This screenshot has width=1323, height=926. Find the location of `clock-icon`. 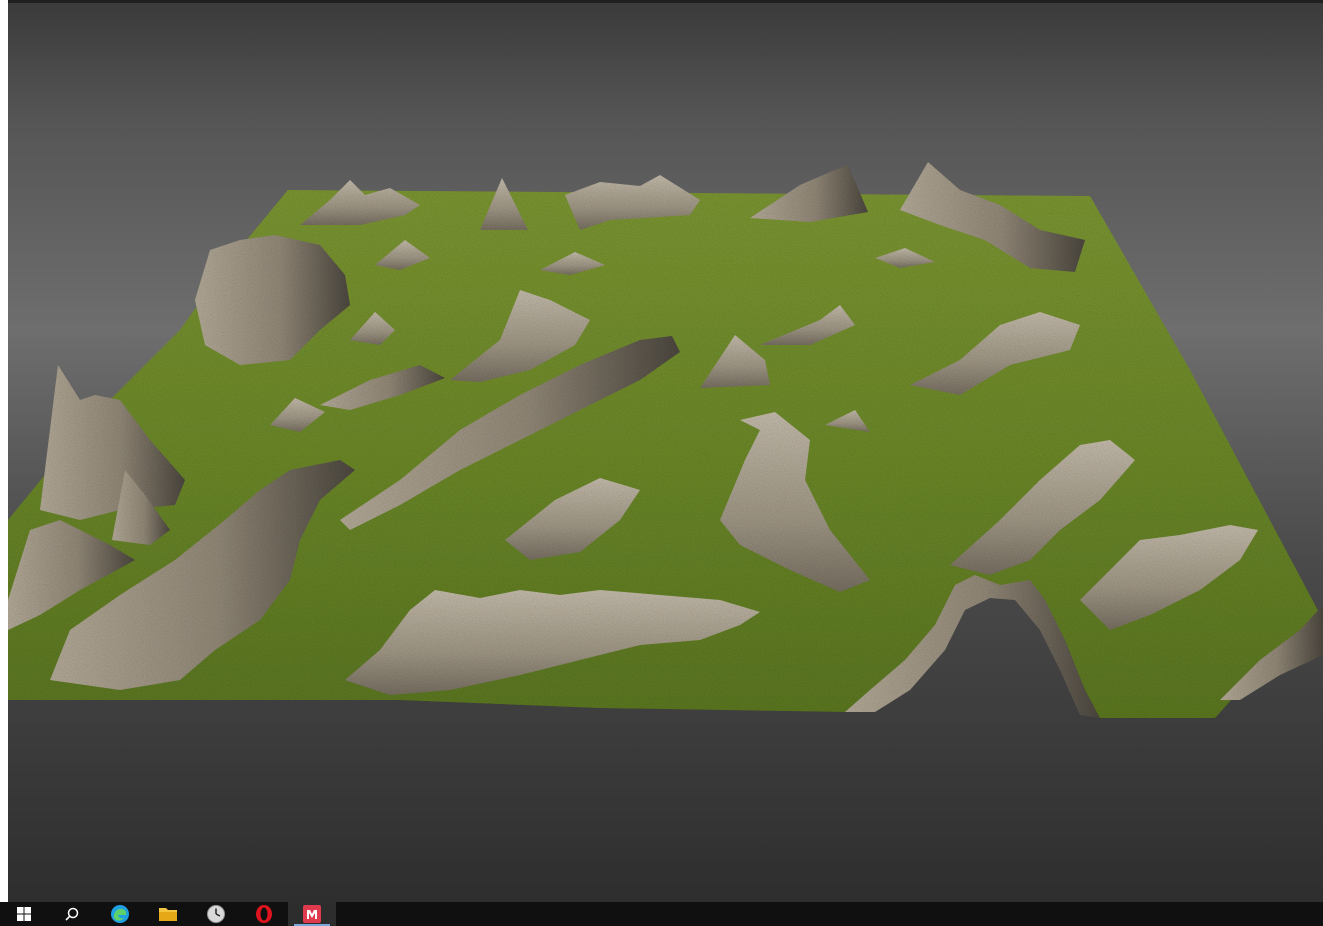

clock-icon is located at coordinates (216, 914).